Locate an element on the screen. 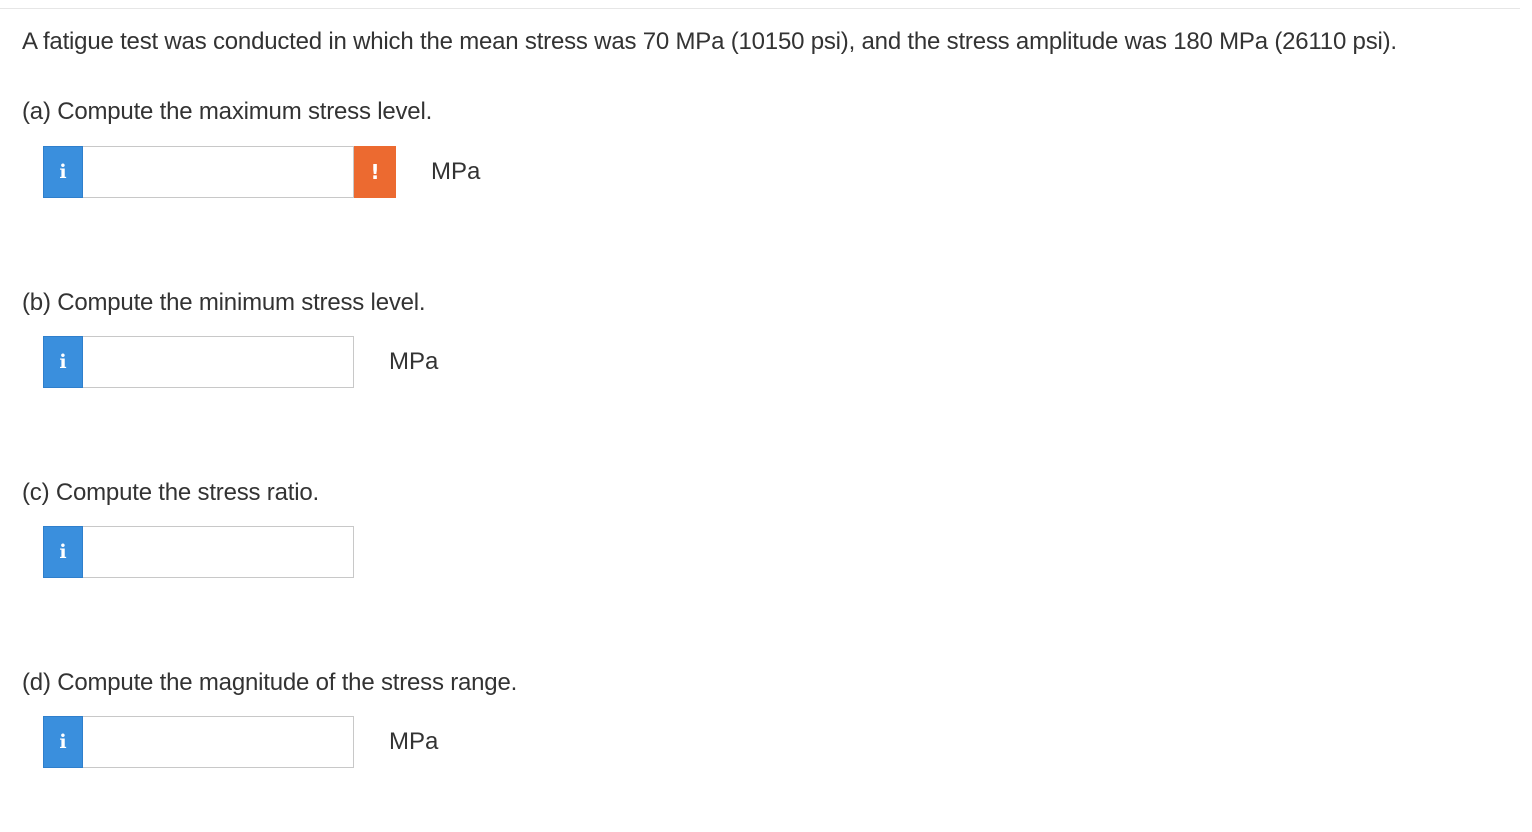 This screenshot has height=832, width=1532. answer-row-a: i ! MPa is located at coordinates (261, 172).